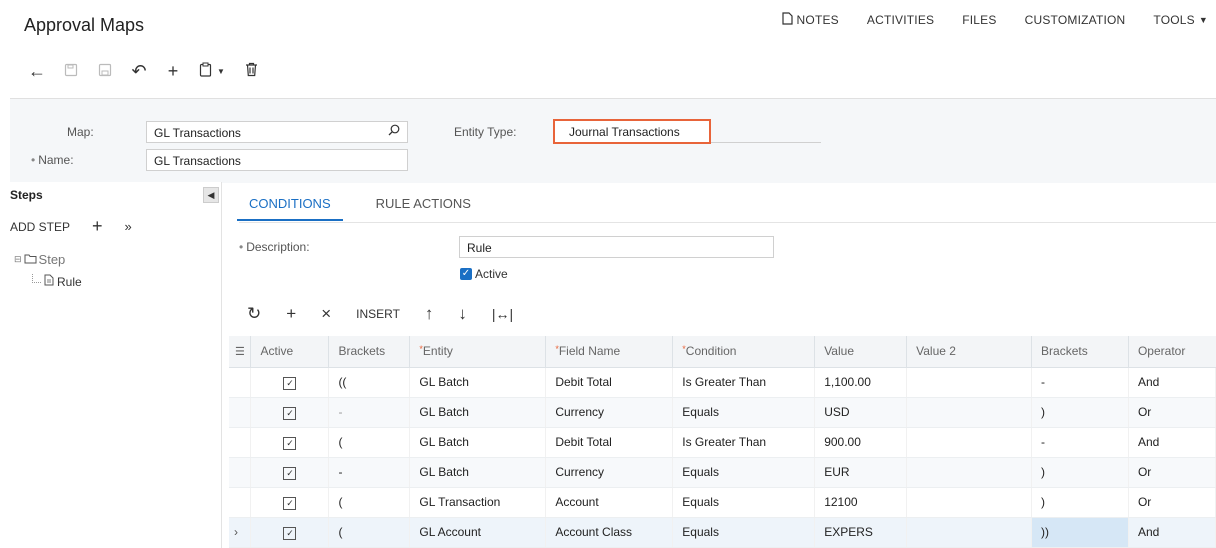 This screenshot has width=1216, height=548. What do you see at coordinates (277, 160) in the screenshot?
I see `name-field: GL Transactions` at bounding box center [277, 160].